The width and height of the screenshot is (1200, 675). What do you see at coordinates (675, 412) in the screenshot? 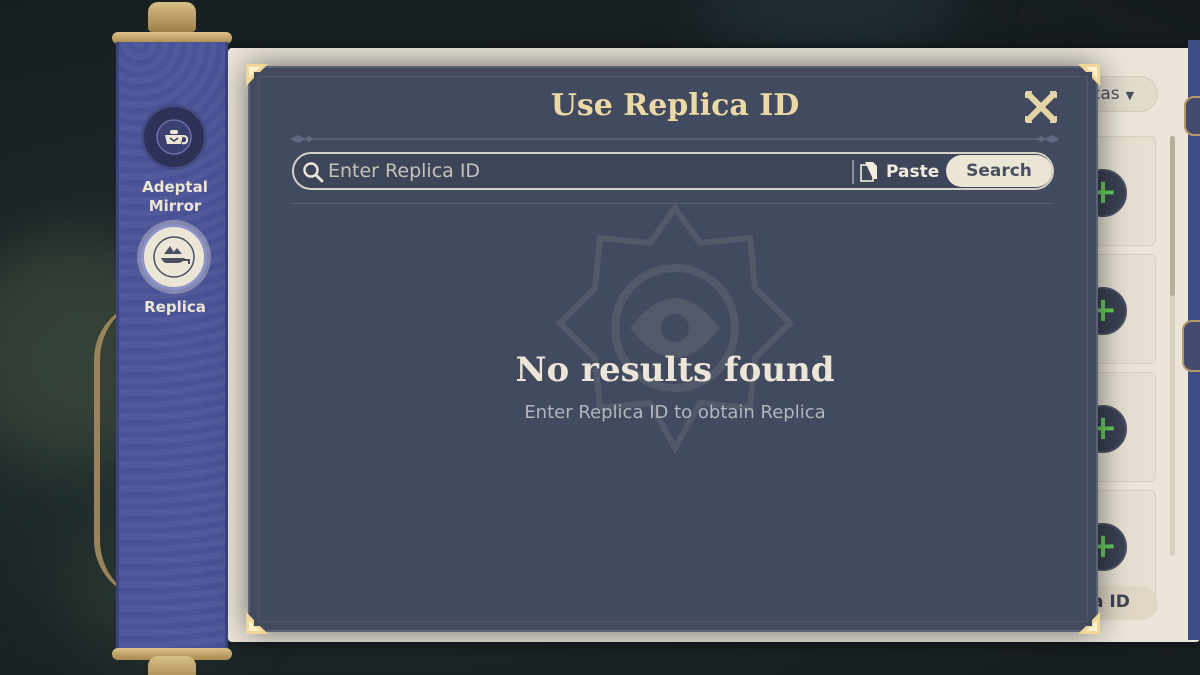
I see `empty-state-subtitle: Enter Replica ID to obtain Replica` at bounding box center [675, 412].